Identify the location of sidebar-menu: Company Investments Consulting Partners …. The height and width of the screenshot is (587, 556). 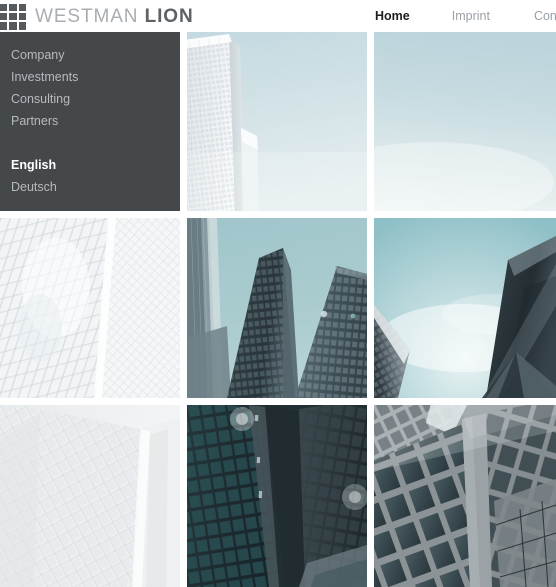
(44, 121).